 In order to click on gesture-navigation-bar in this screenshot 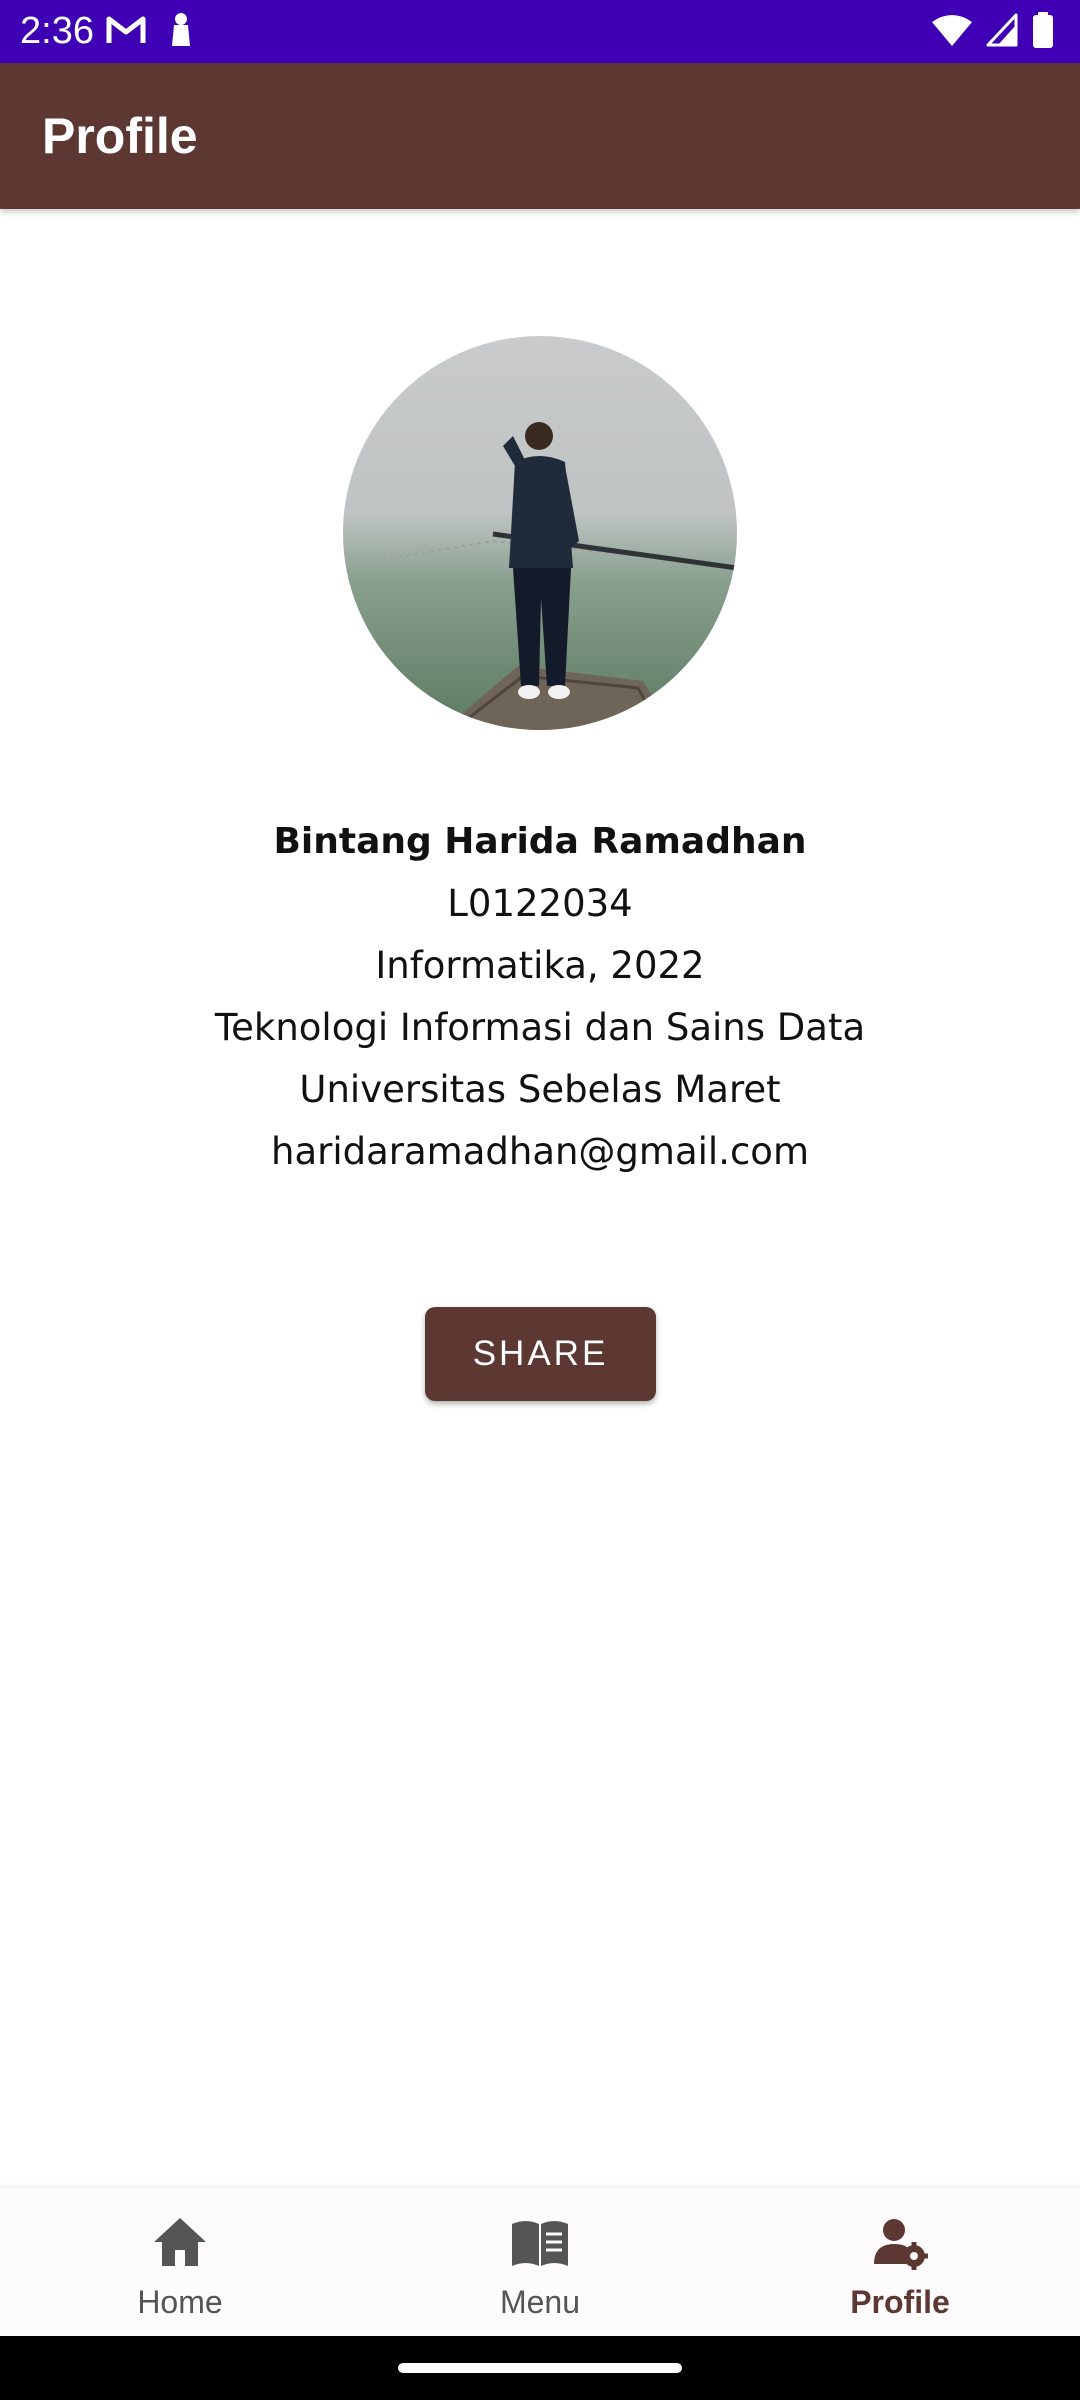, I will do `click(540, 2368)`.